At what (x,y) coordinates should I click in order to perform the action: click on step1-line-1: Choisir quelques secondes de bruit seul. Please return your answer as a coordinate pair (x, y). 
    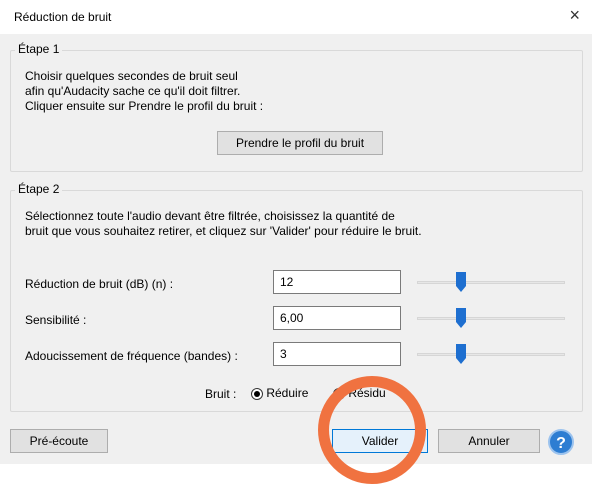
    Looking at the image, I should click on (131, 76).